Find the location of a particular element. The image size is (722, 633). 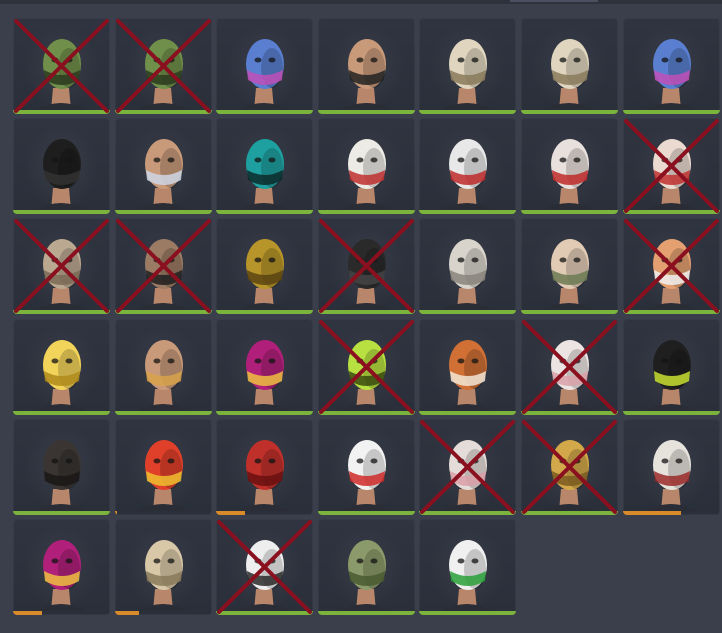

bunny-head-mask-icon is located at coordinates (162, 575).